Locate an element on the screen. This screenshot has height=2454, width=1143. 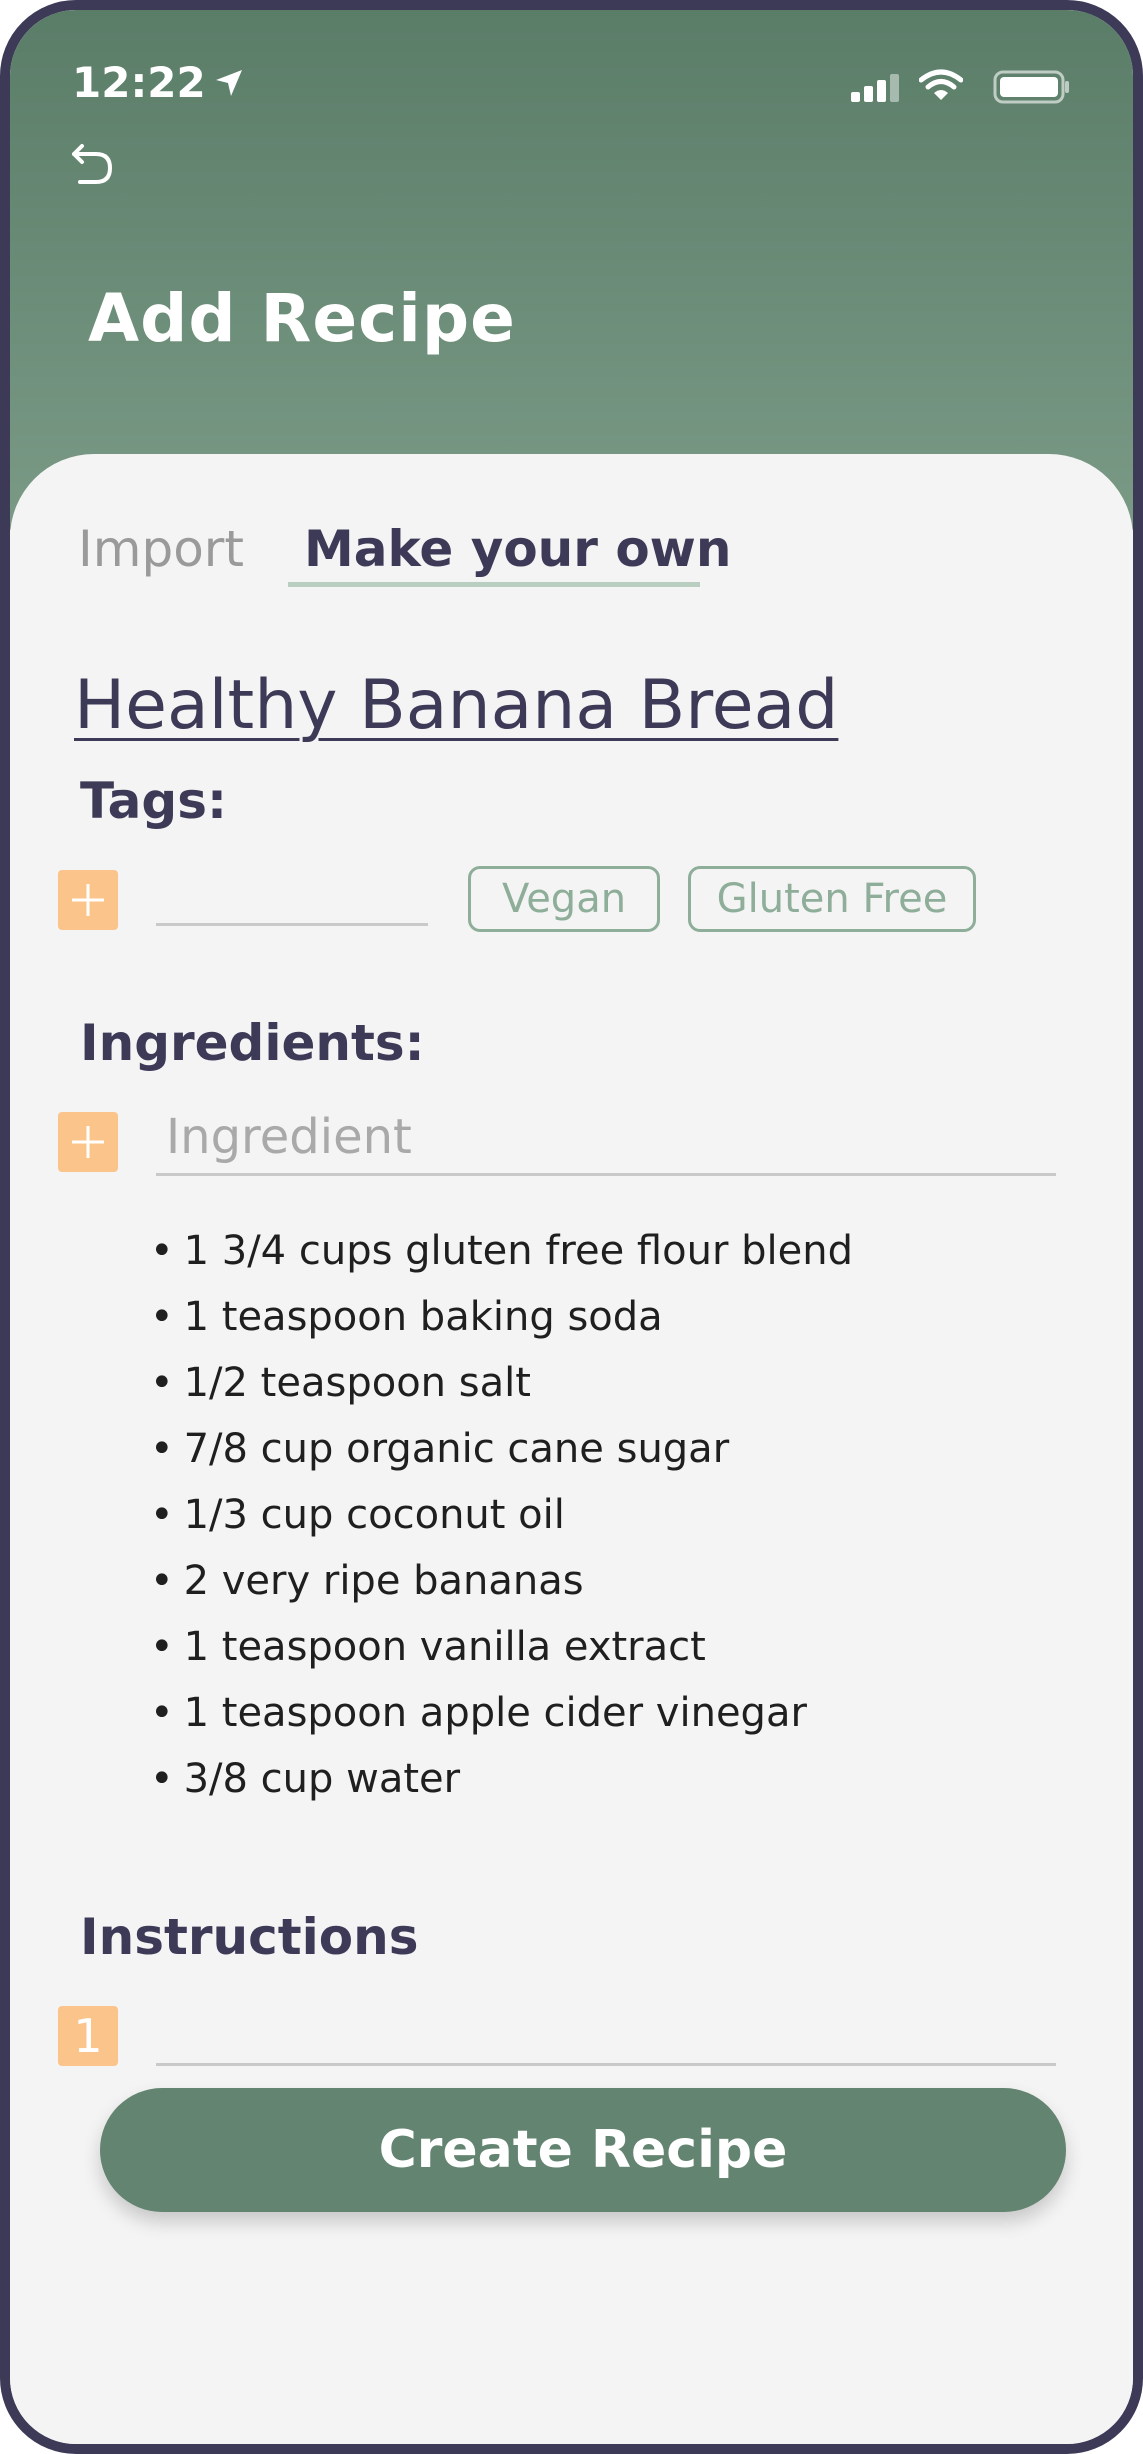
create-recipe-button: Create Recipe is located at coordinates (583, 2150).